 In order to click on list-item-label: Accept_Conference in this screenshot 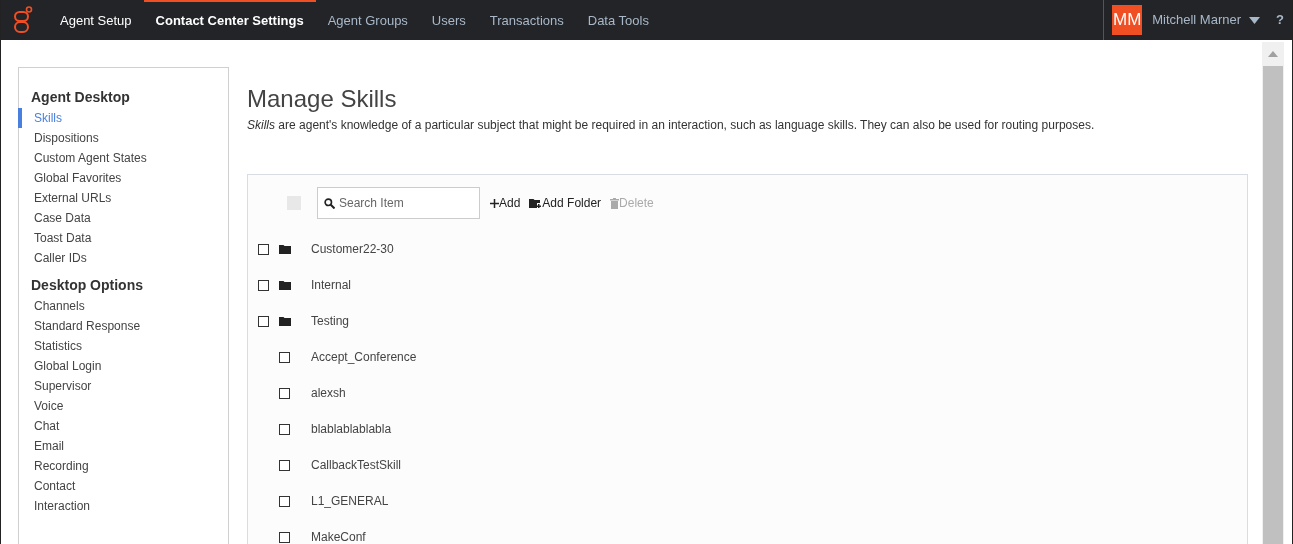, I will do `click(364, 357)`.